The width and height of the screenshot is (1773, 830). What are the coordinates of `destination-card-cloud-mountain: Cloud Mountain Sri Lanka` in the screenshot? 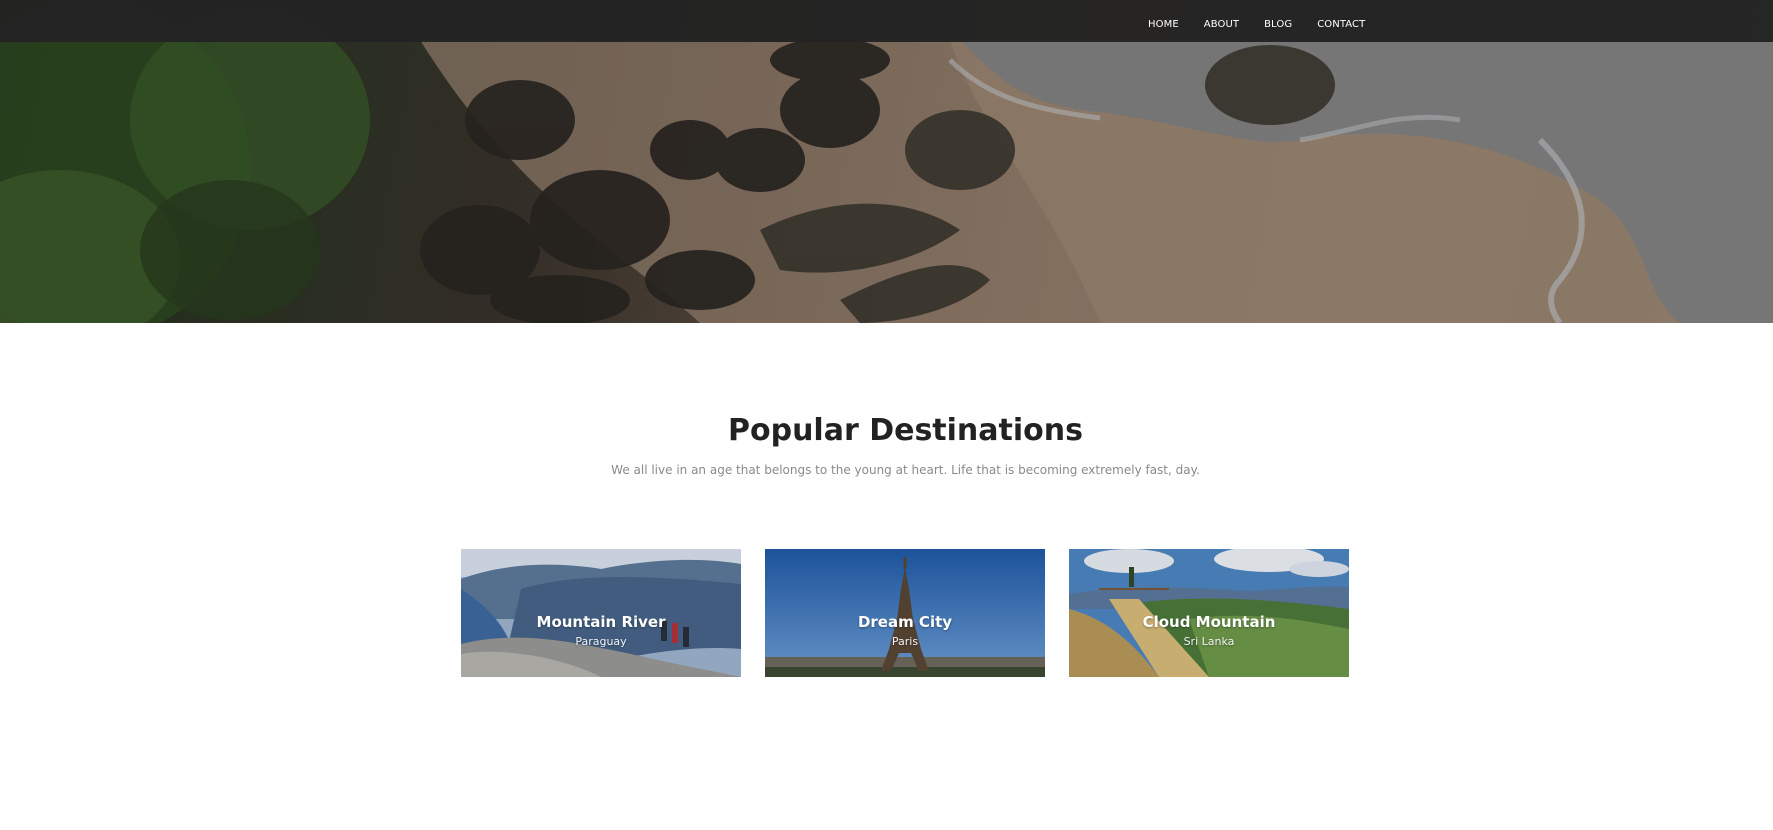 It's located at (1209, 613).